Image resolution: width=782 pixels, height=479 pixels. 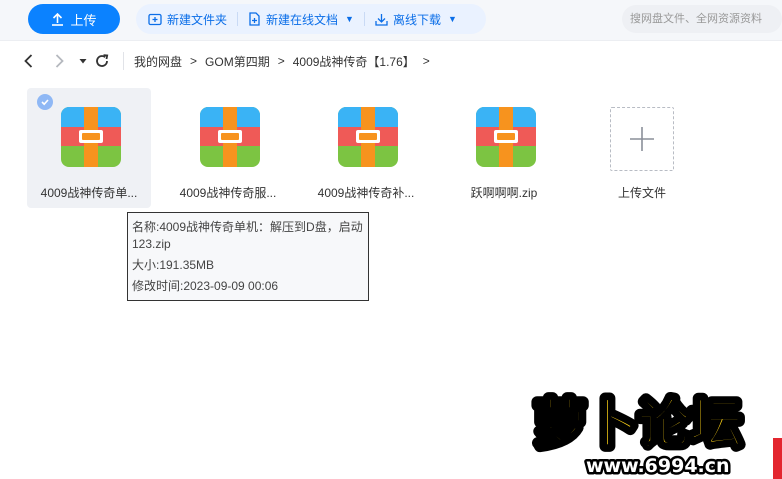 I want to click on new-online-doc-button: 新建在线文档 ▼, so click(x=301, y=19).